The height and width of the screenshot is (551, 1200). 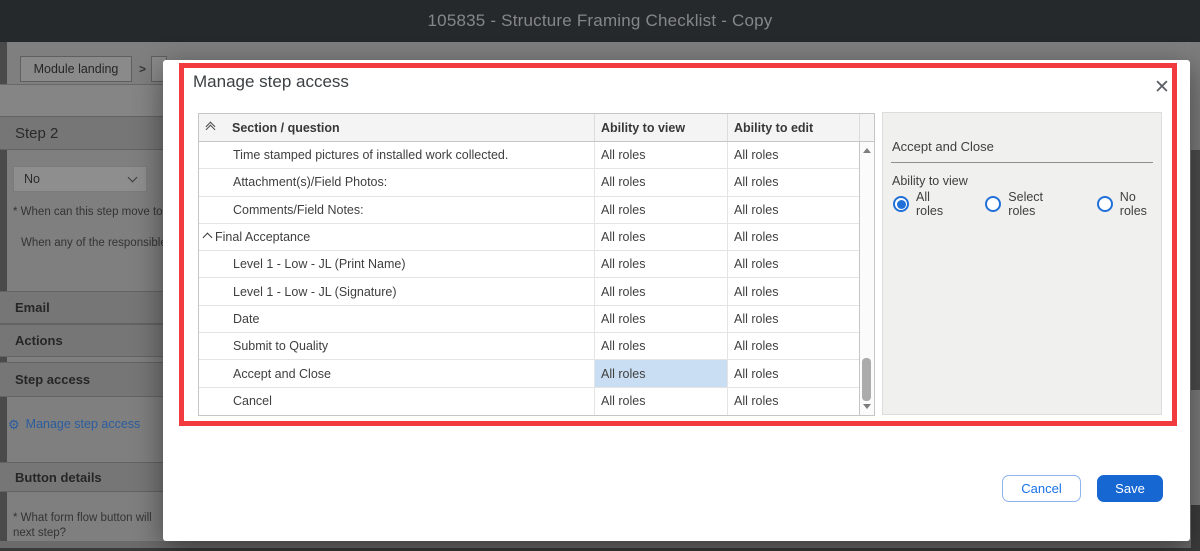 I want to click on background-question2-line2: next step?, so click(x=40, y=533).